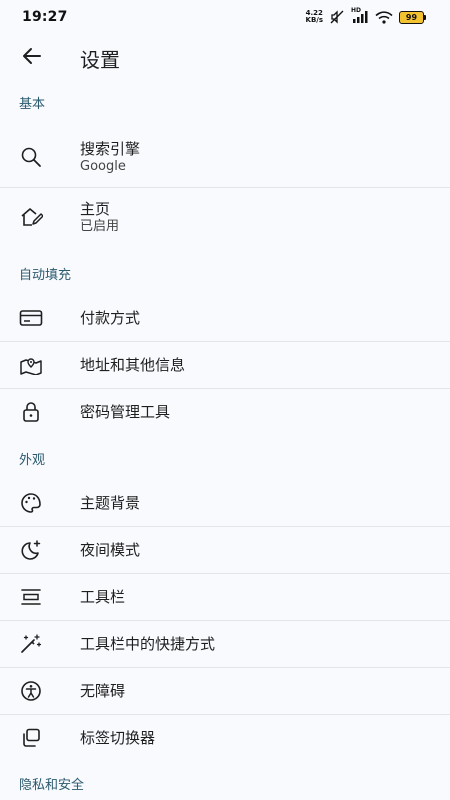 The image size is (450, 800). Describe the element at coordinates (103, 597) in the screenshot. I see `settings-item-title: 工具栏` at that location.